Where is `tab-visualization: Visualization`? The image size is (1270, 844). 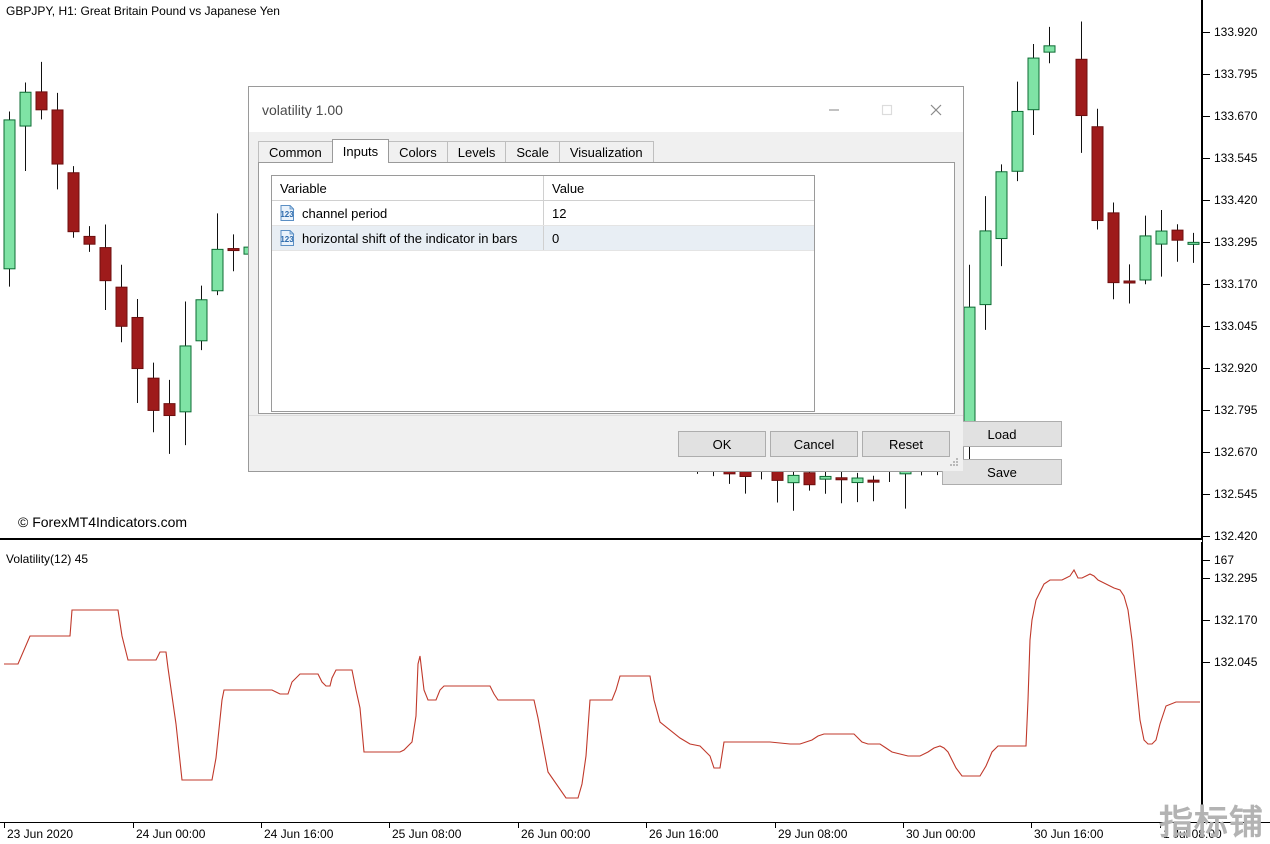
tab-visualization: Visualization is located at coordinates (606, 152).